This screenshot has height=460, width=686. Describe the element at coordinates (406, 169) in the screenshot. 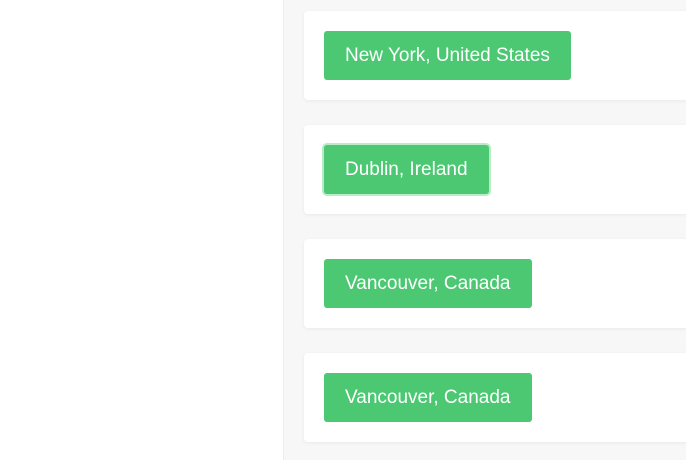

I see `location-button-dublin: Dublin, Ireland` at that location.